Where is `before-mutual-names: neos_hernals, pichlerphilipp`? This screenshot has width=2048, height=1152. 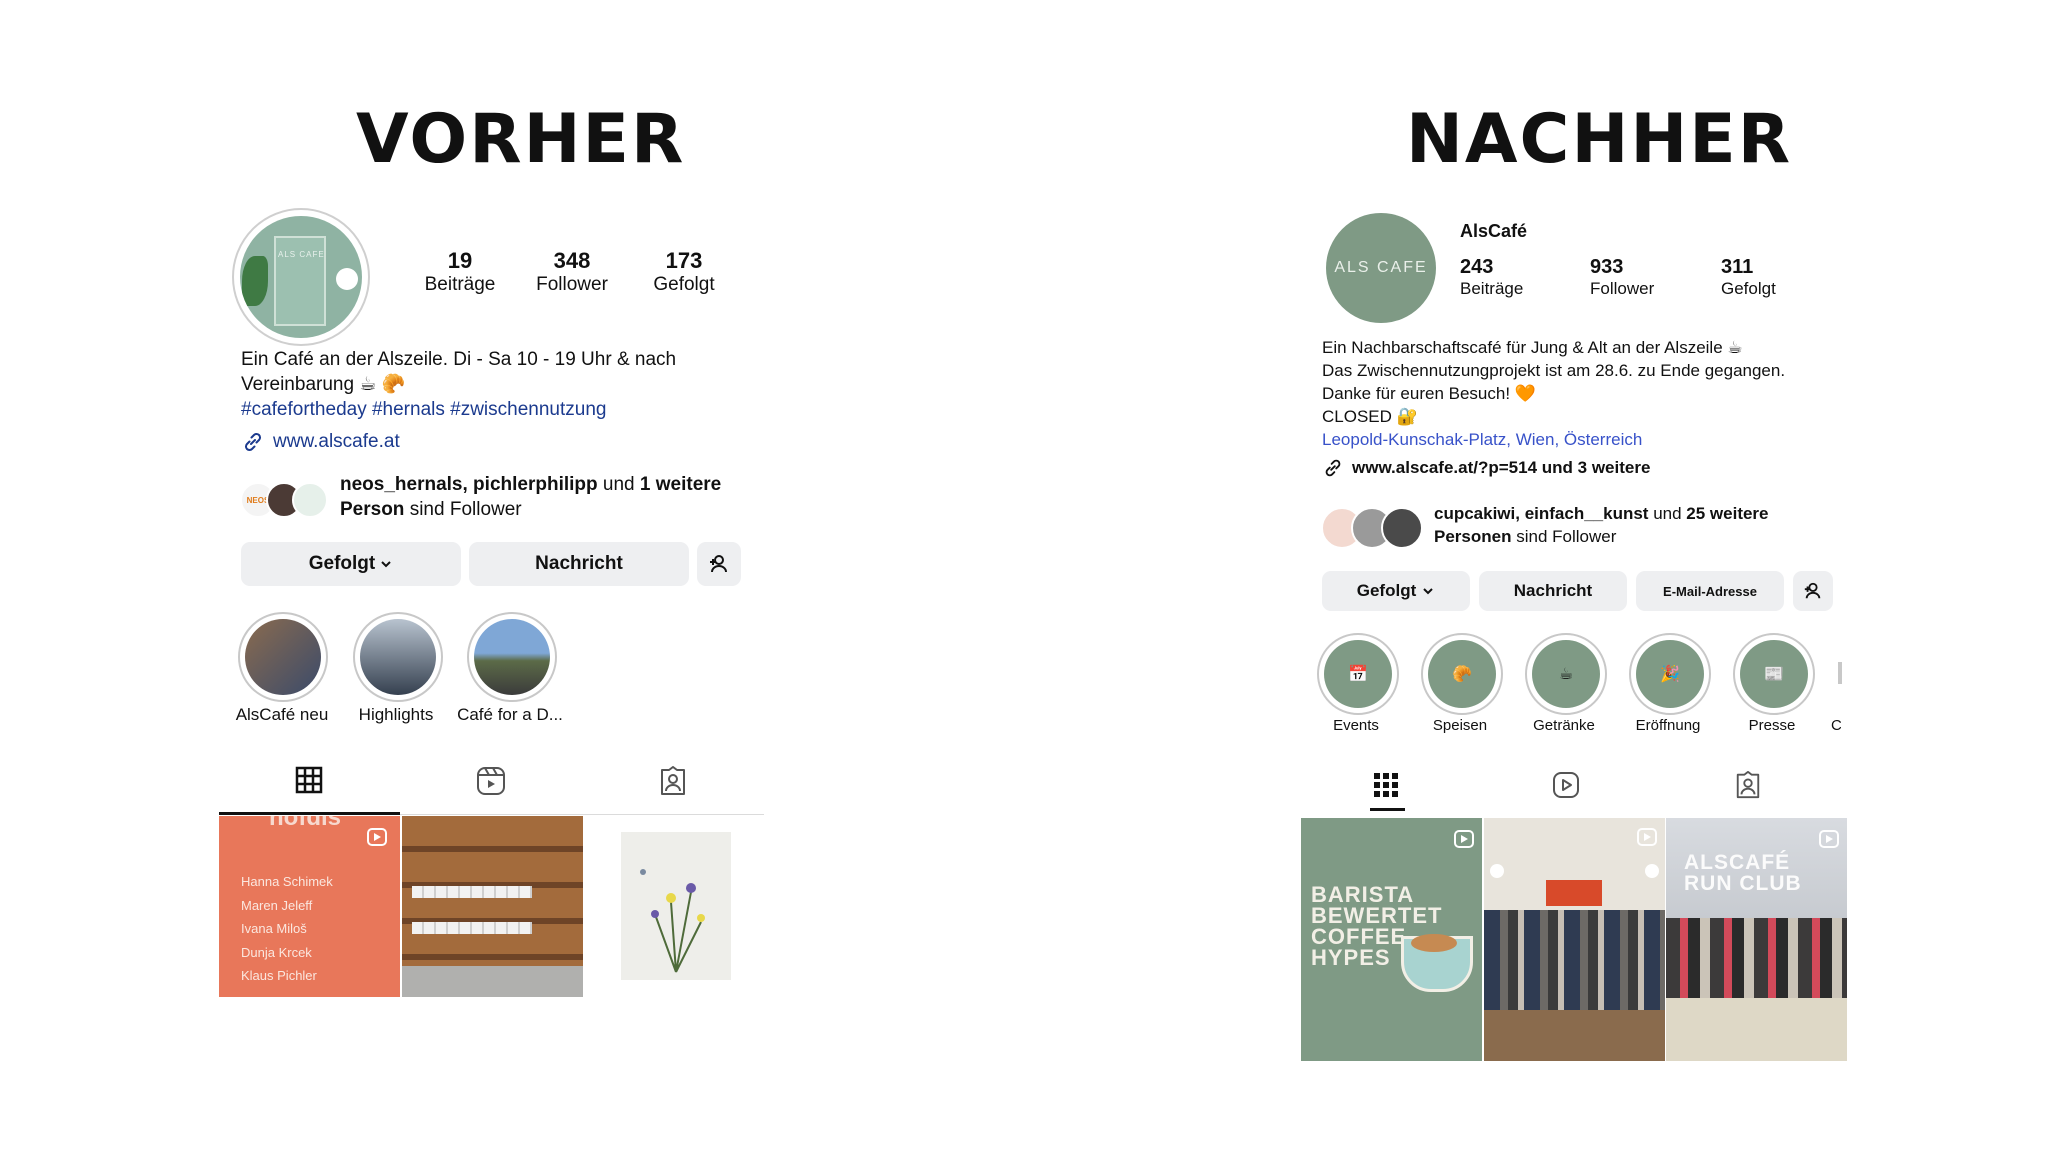 before-mutual-names: neos_hernals, pichlerphilipp is located at coordinates (469, 484).